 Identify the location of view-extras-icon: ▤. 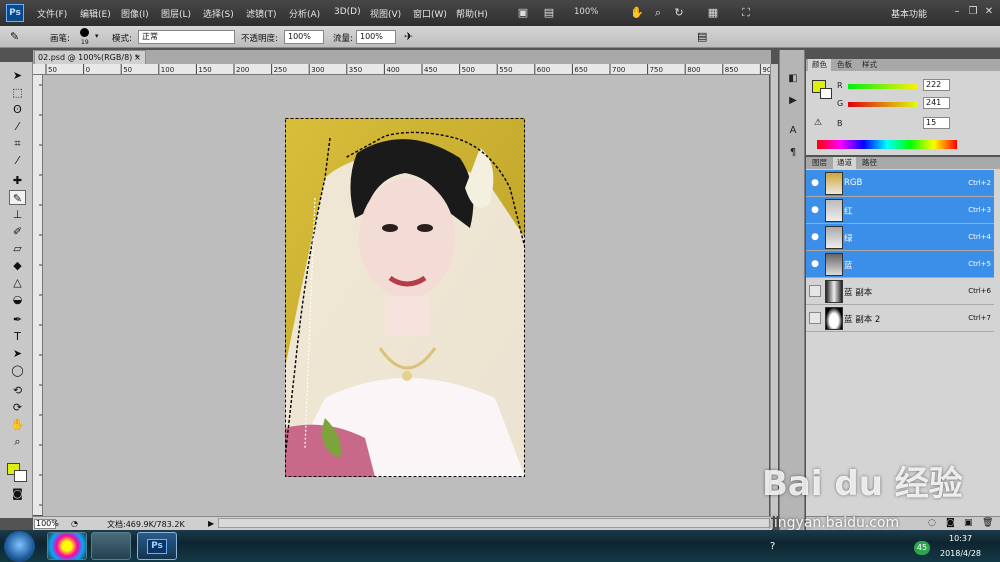
(549, 13).